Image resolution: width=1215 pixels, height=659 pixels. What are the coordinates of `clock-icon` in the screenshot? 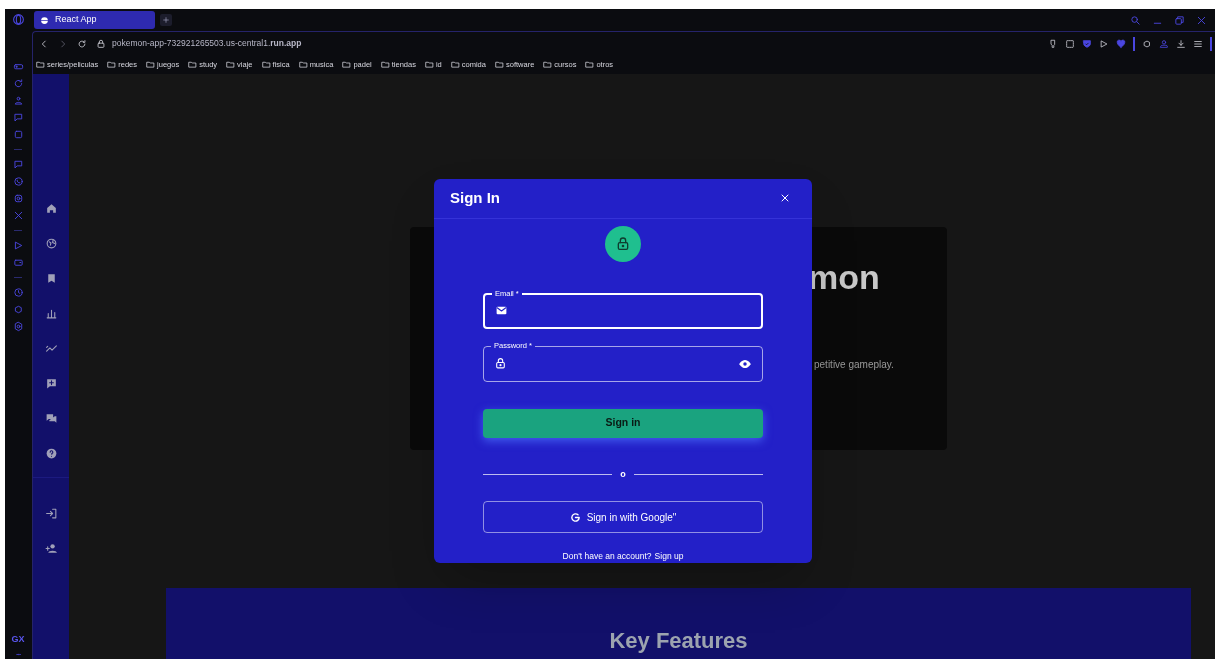 It's located at (18, 292).